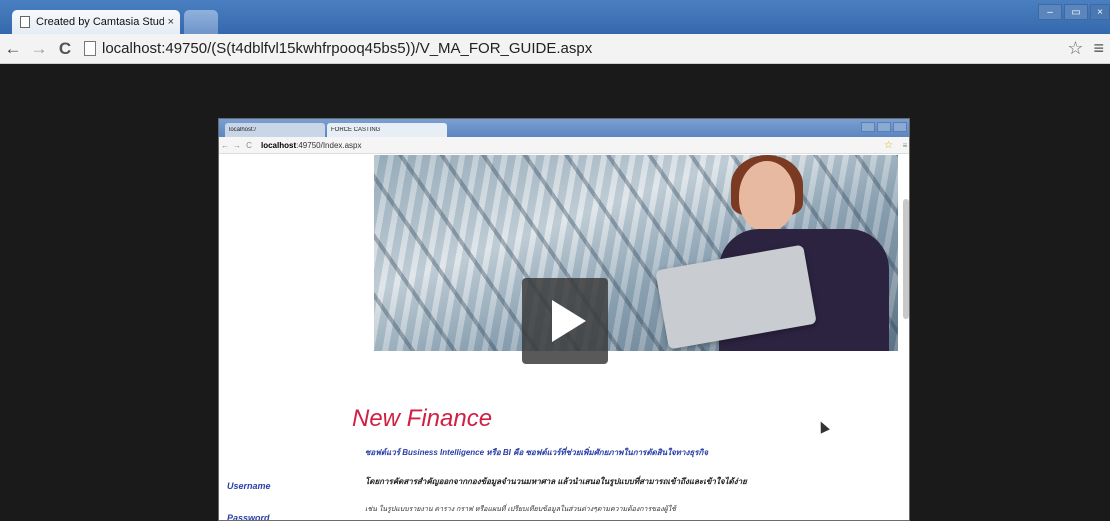  What do you see at coordinates (564, 145) in the screenshot?
I see `inner-address-bar: ← → C localhost:49750/Index.aspx ☆ ≡` at bounding box center [564, 145].